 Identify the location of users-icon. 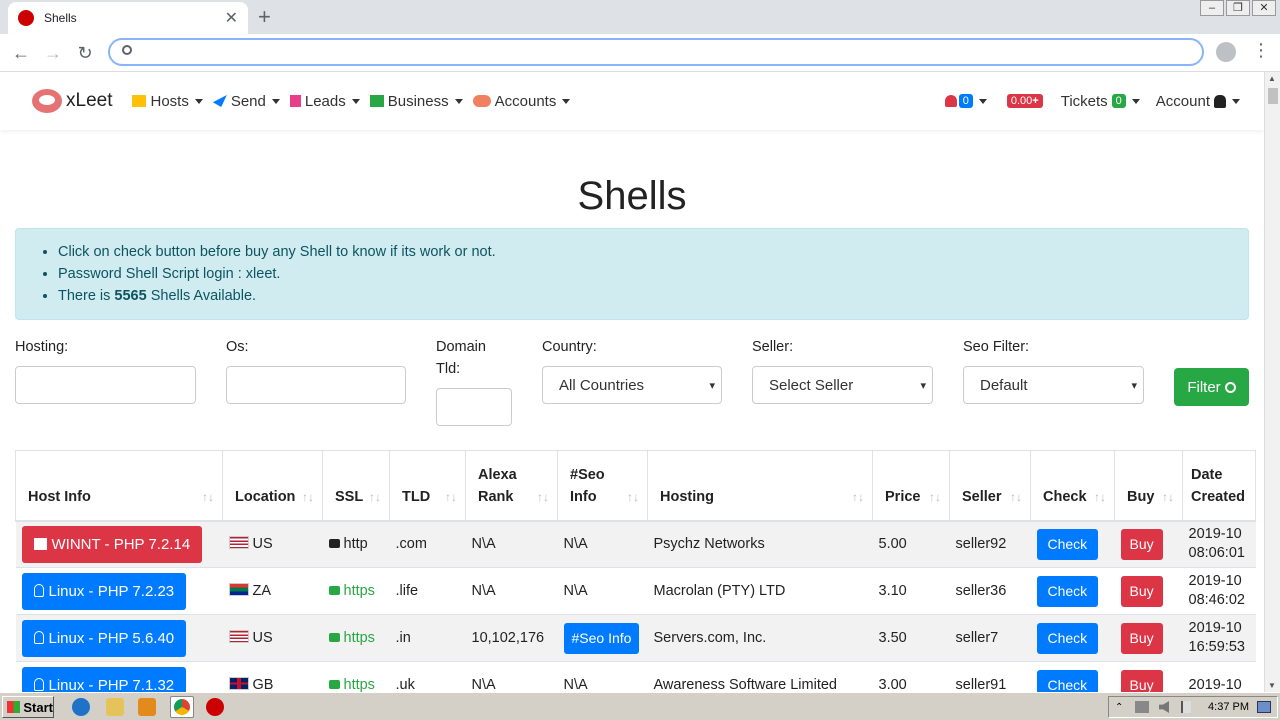
(481, 101).